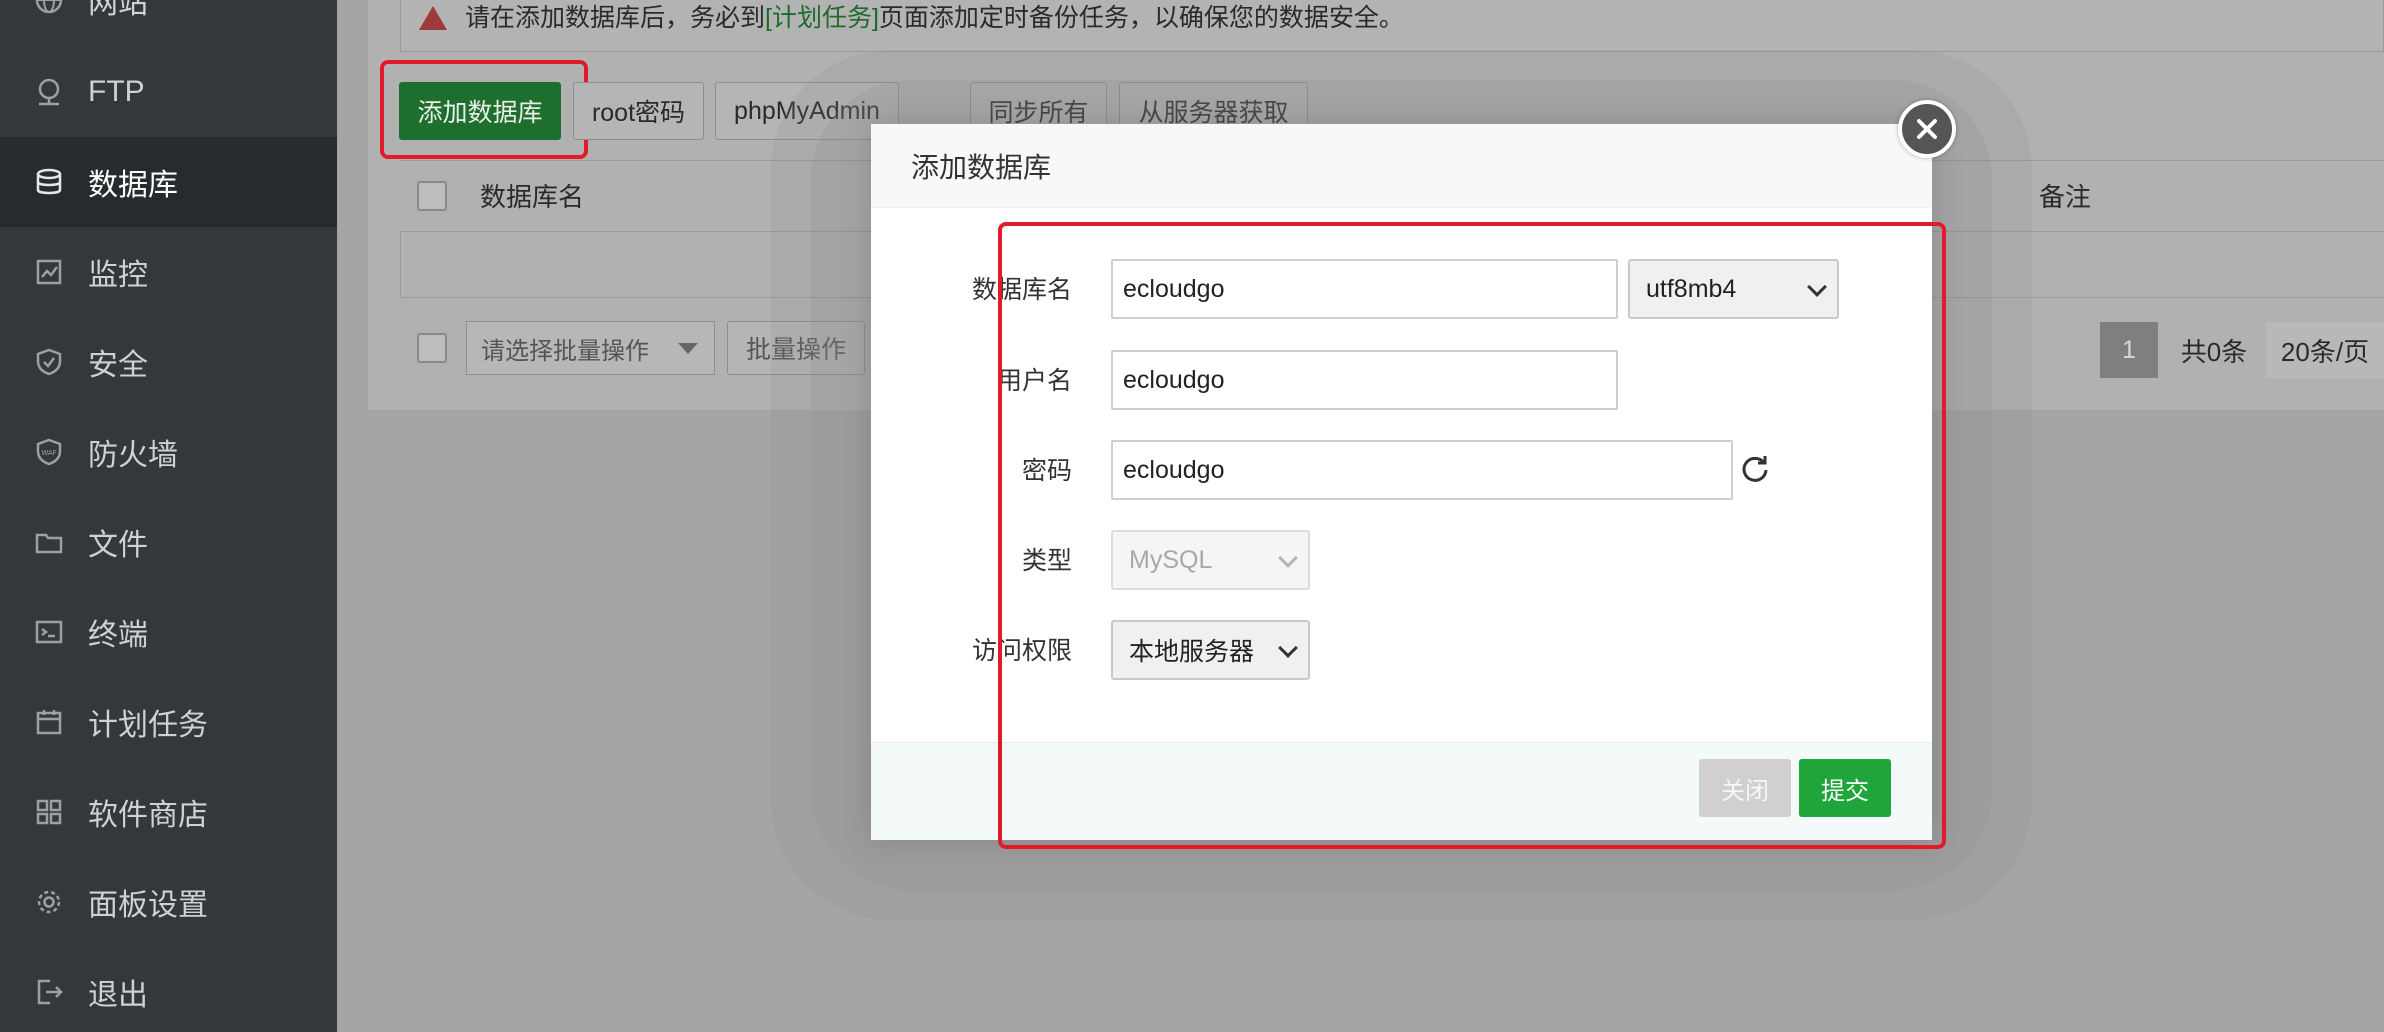 This screenshot has width=2384, height=1032. What do you see at coordinates (118, 275) in the screenshot?
I see `sidebar-item-label: 监控` at bounding box center [118, 275].